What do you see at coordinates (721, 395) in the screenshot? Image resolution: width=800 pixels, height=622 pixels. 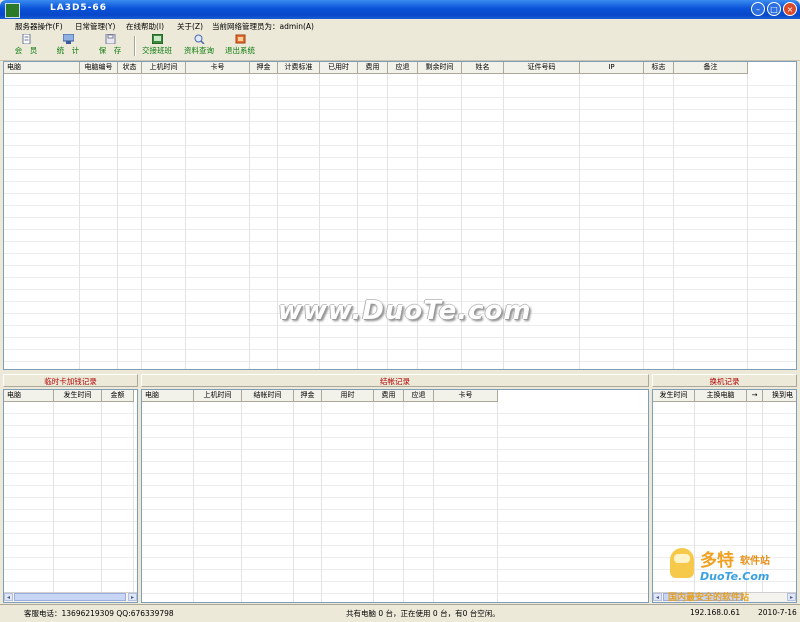 I see `swap-col-from-computer: 主换电脑` at bounding box center [721, 395].